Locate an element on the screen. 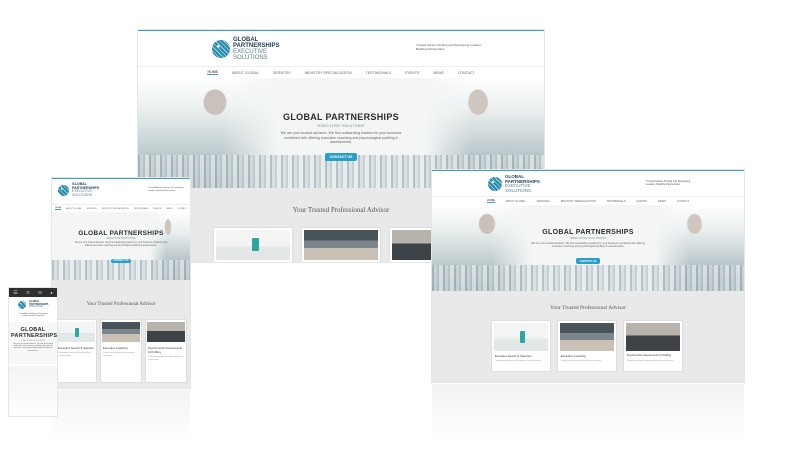  phone-fade is located at coordinates (33, 391).